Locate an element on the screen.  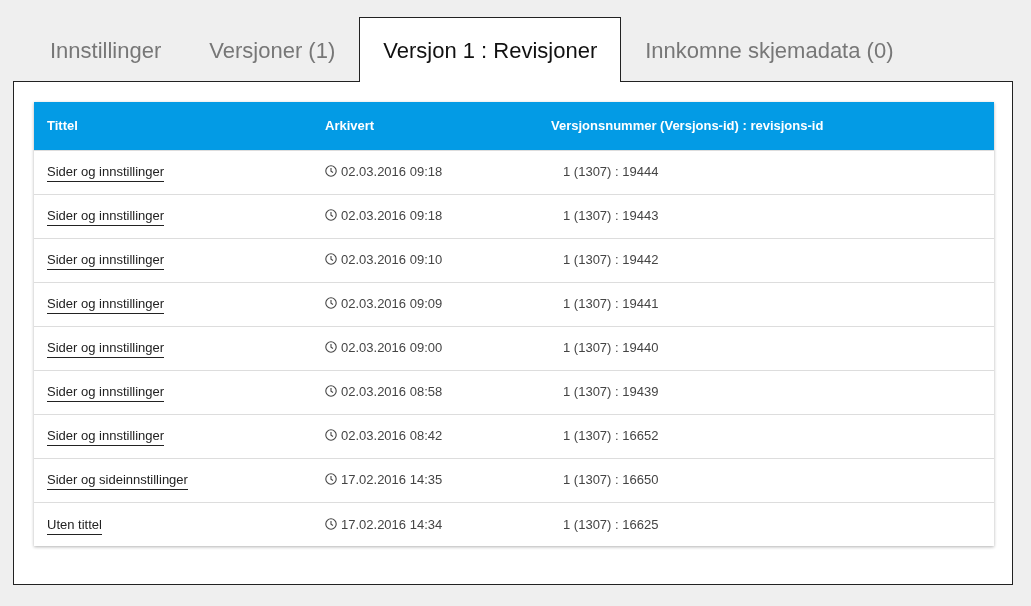
version-cell: 1 (1307) : 16652 is located at coordinates (766, 436).